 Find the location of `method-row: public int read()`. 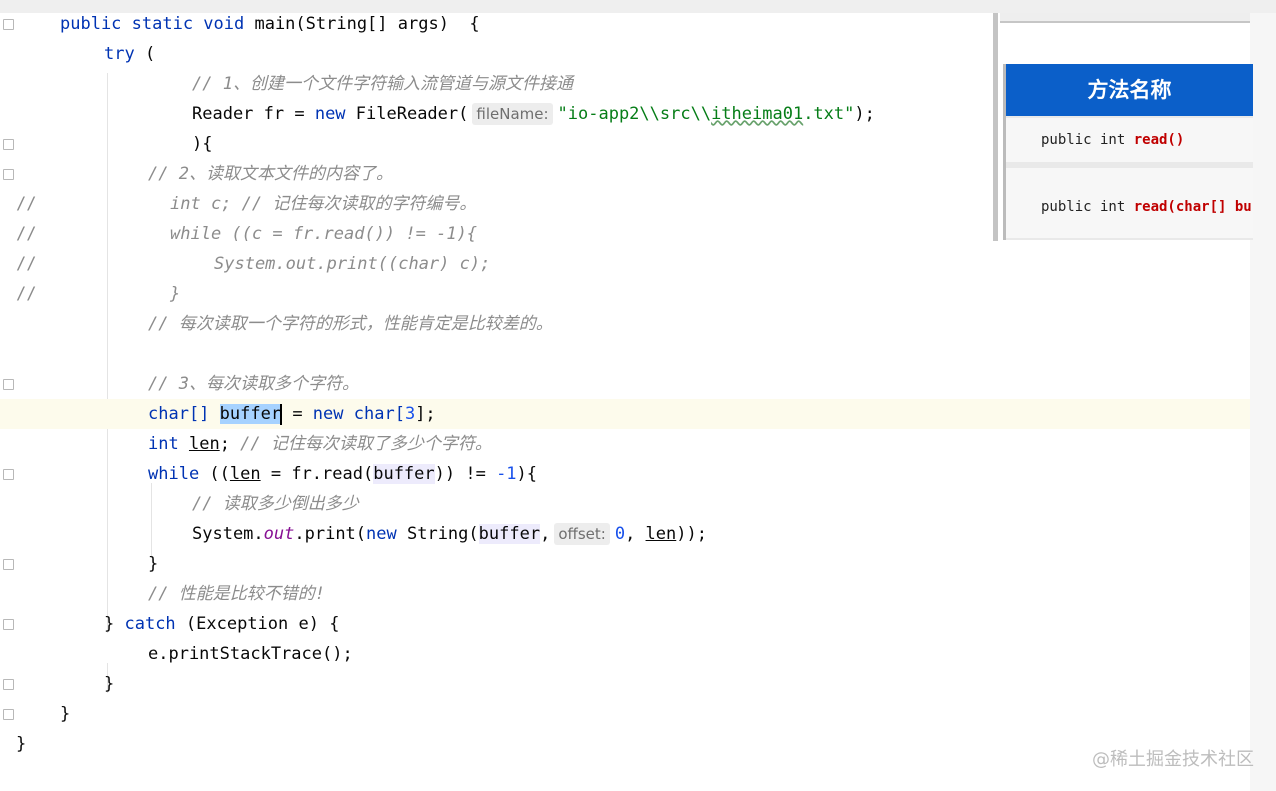

method-row: public int read() is located at coordinates (1129, 140).